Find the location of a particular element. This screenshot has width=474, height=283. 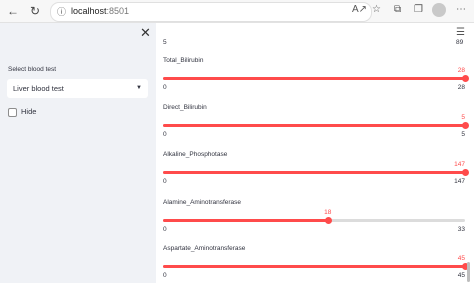

blood-test-select: Liver blood test ▼ is located at coordinates (77, 88).